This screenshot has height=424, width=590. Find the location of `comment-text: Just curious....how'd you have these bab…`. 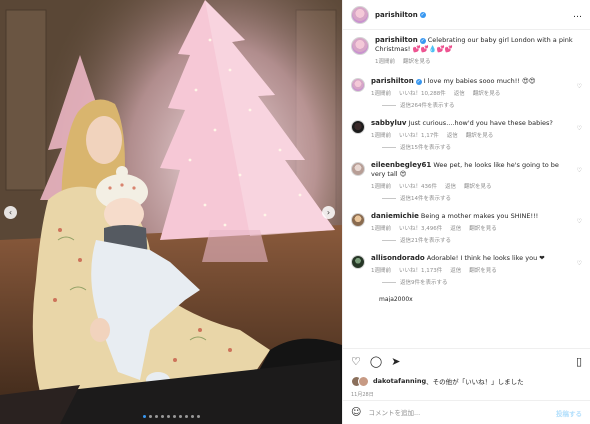

comment-text: Just curious....how'd you have these bab… is located at coordinates (480, 123).